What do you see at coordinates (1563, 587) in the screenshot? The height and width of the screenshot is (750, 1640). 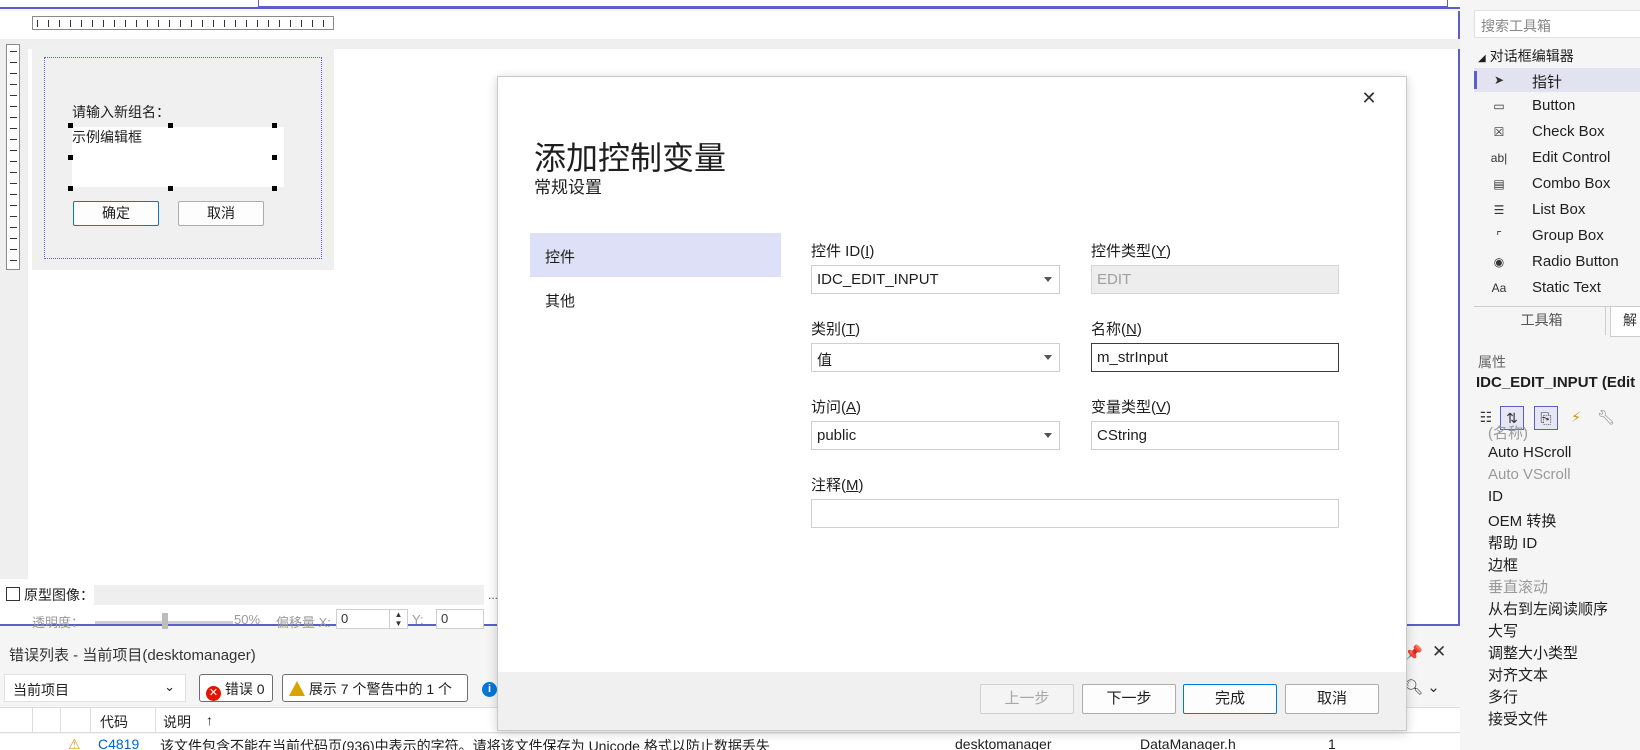 I see `property-row: 垂直滚动` at bounding box center [1563, 587].